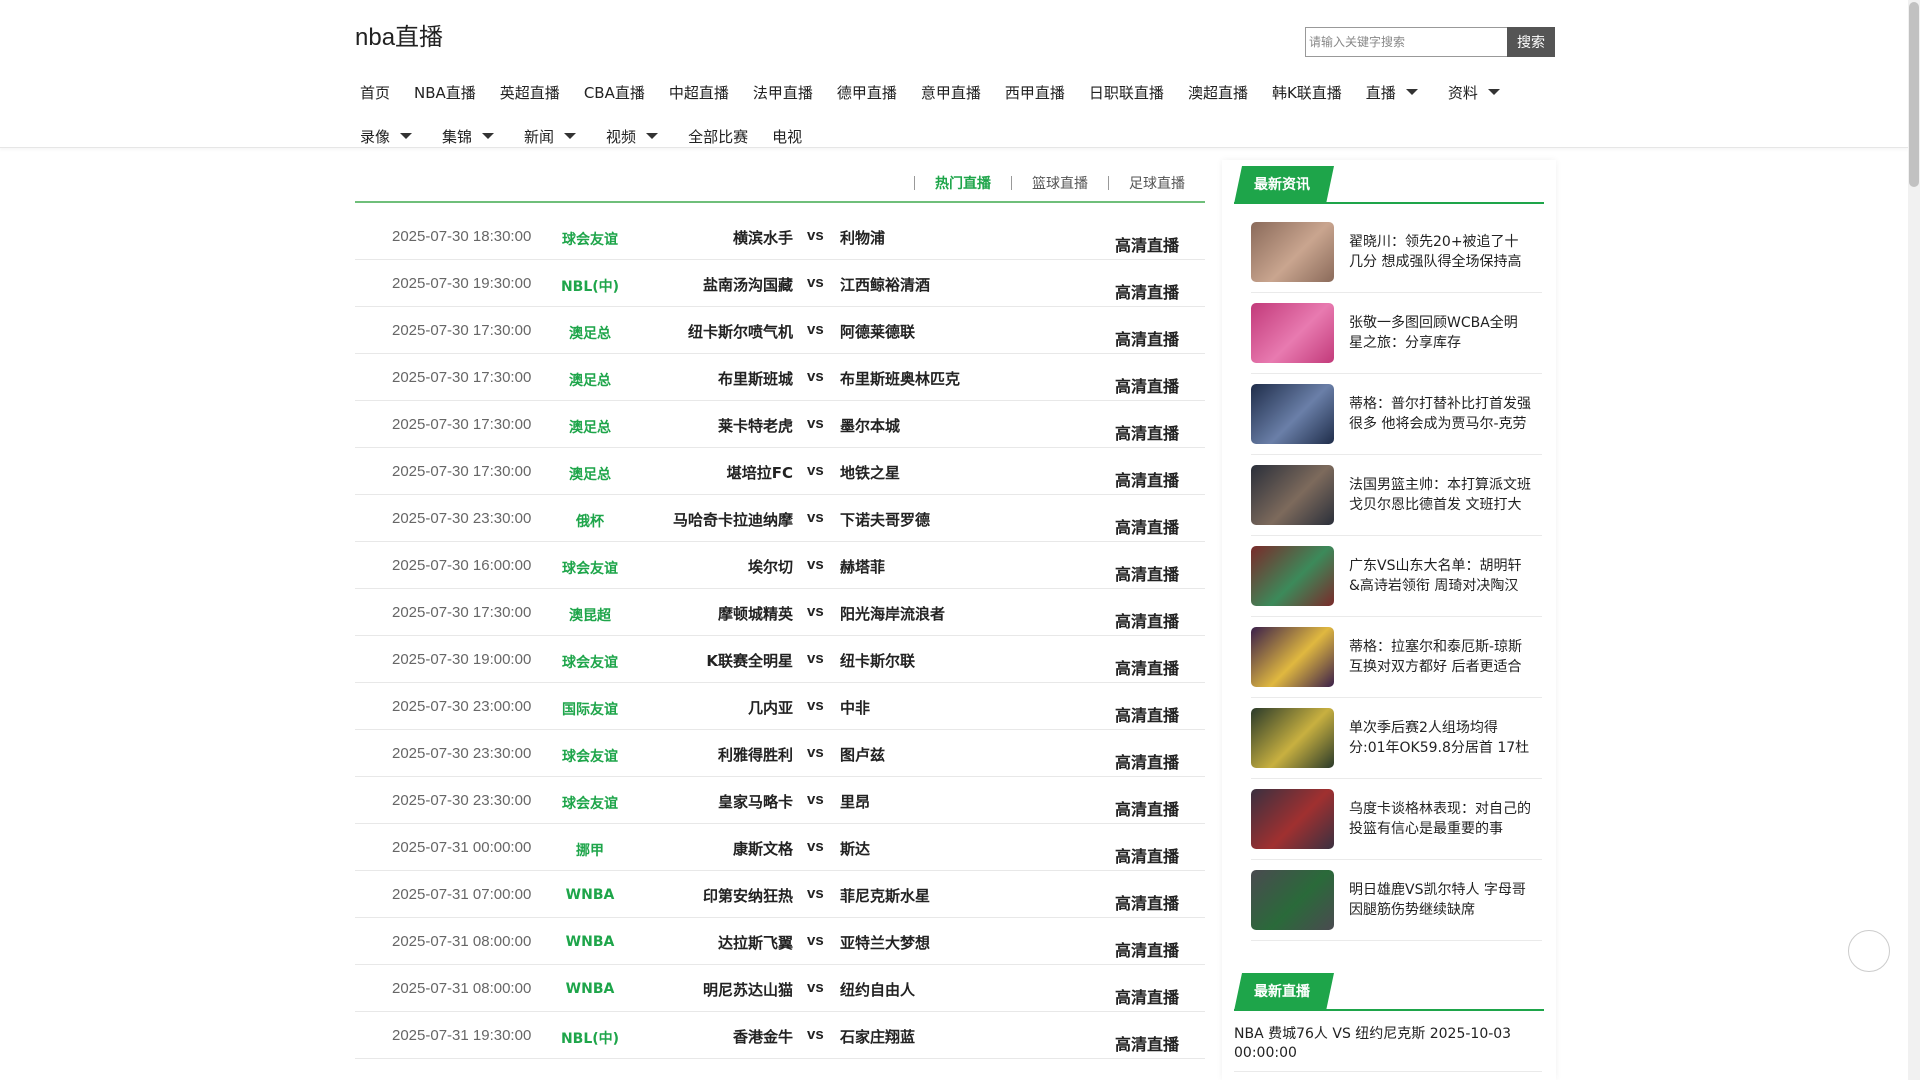  I want to click on nav-item: 新闻, so click(550, 136).